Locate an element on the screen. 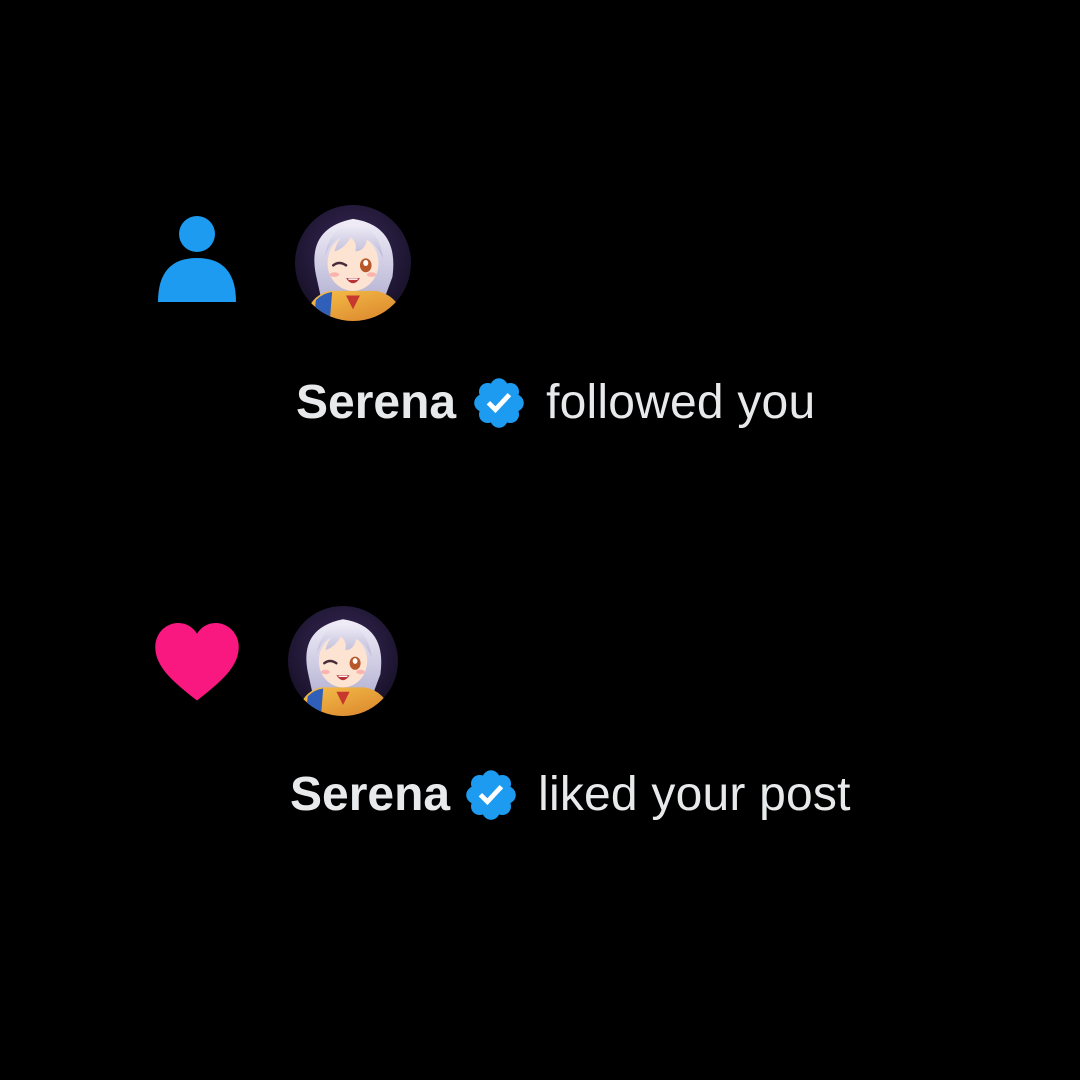 The image size is (1080, 1080). heart-icon is located at coordinates (197, 661).